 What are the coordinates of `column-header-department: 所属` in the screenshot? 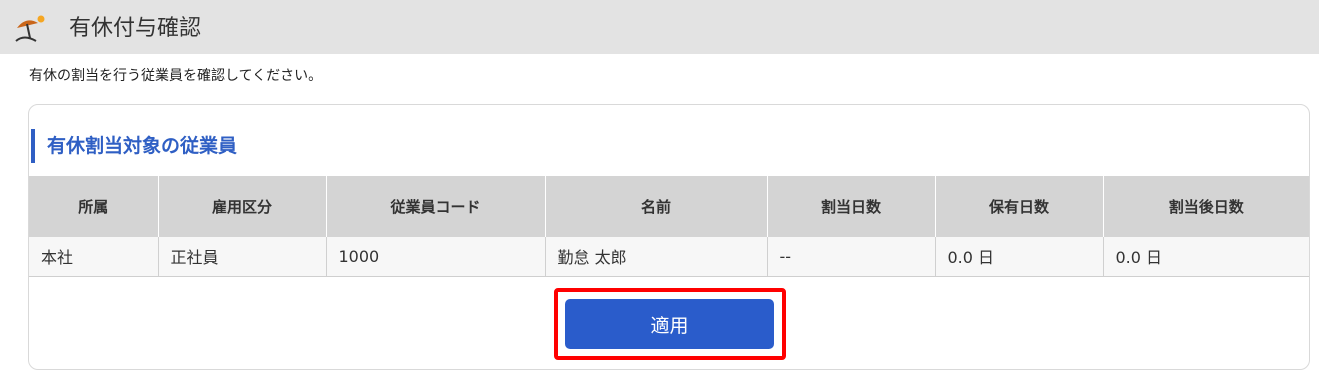 It's located at (94, 206).